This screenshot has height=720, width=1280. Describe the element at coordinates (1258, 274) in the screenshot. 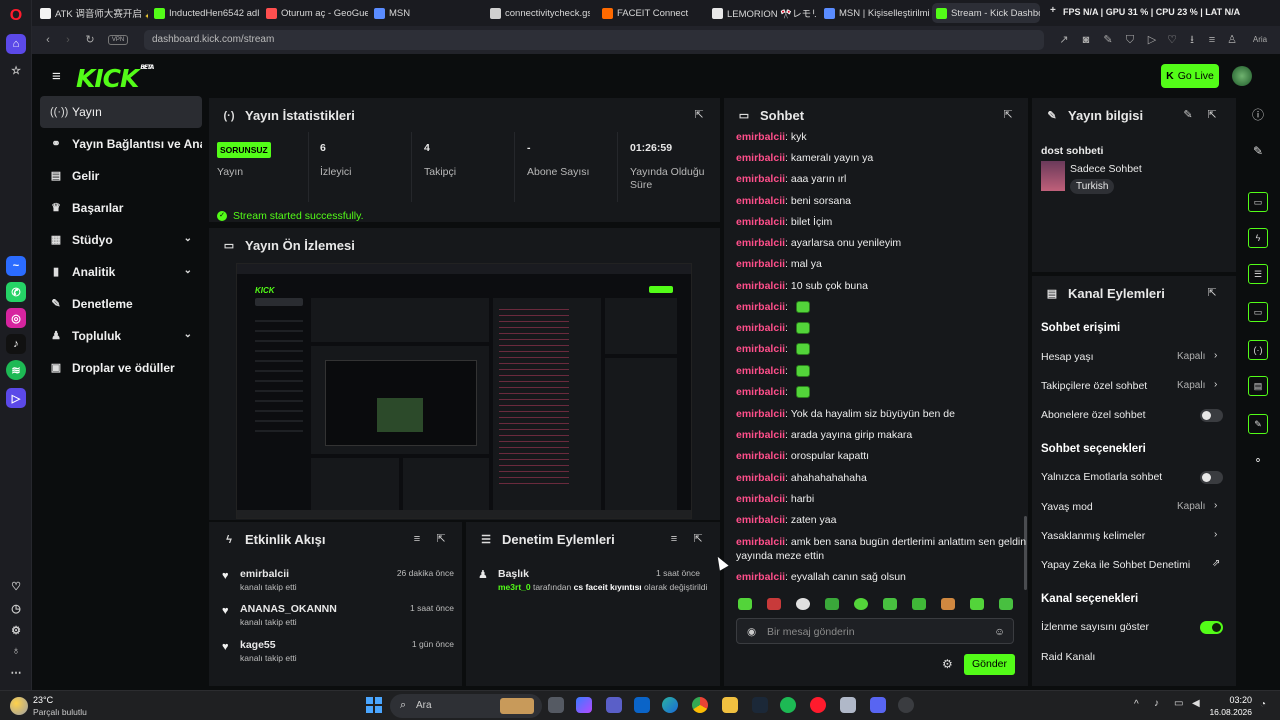

I see `list-widget-icon: ☰` at that location.